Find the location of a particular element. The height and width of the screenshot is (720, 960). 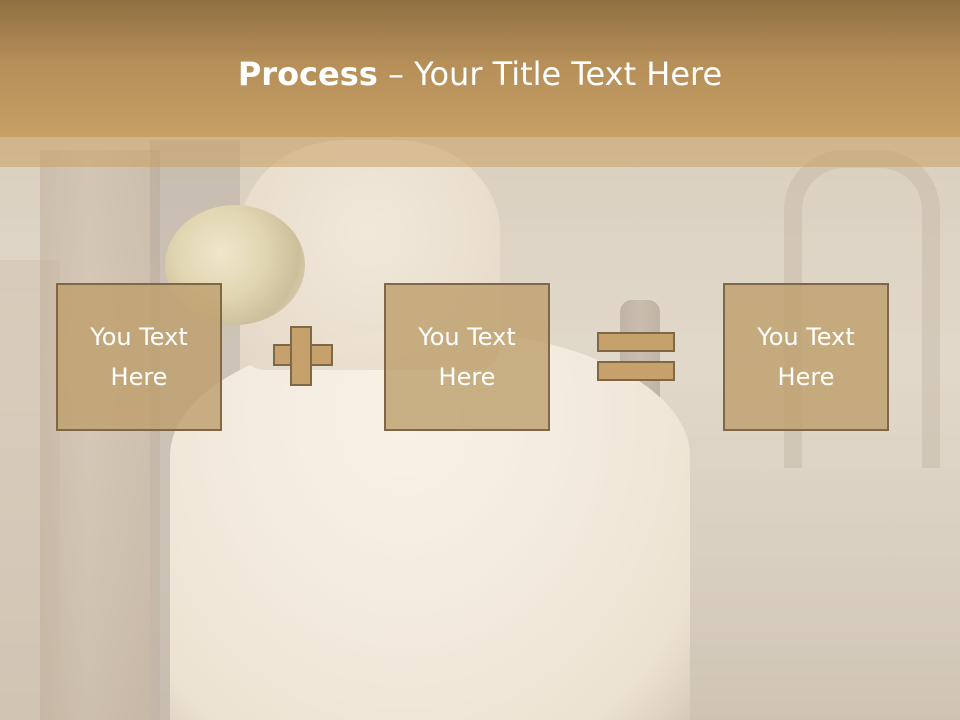

process-box-1: You Text Here is located at coordinates (139, 357).